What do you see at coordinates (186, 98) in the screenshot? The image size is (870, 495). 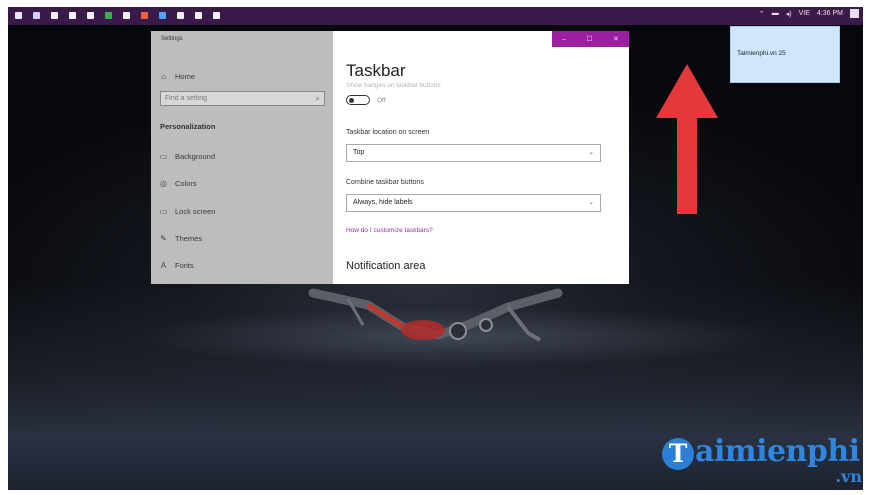 I see `search-placeholder: Find a setting` at bounding box center [186, 98].